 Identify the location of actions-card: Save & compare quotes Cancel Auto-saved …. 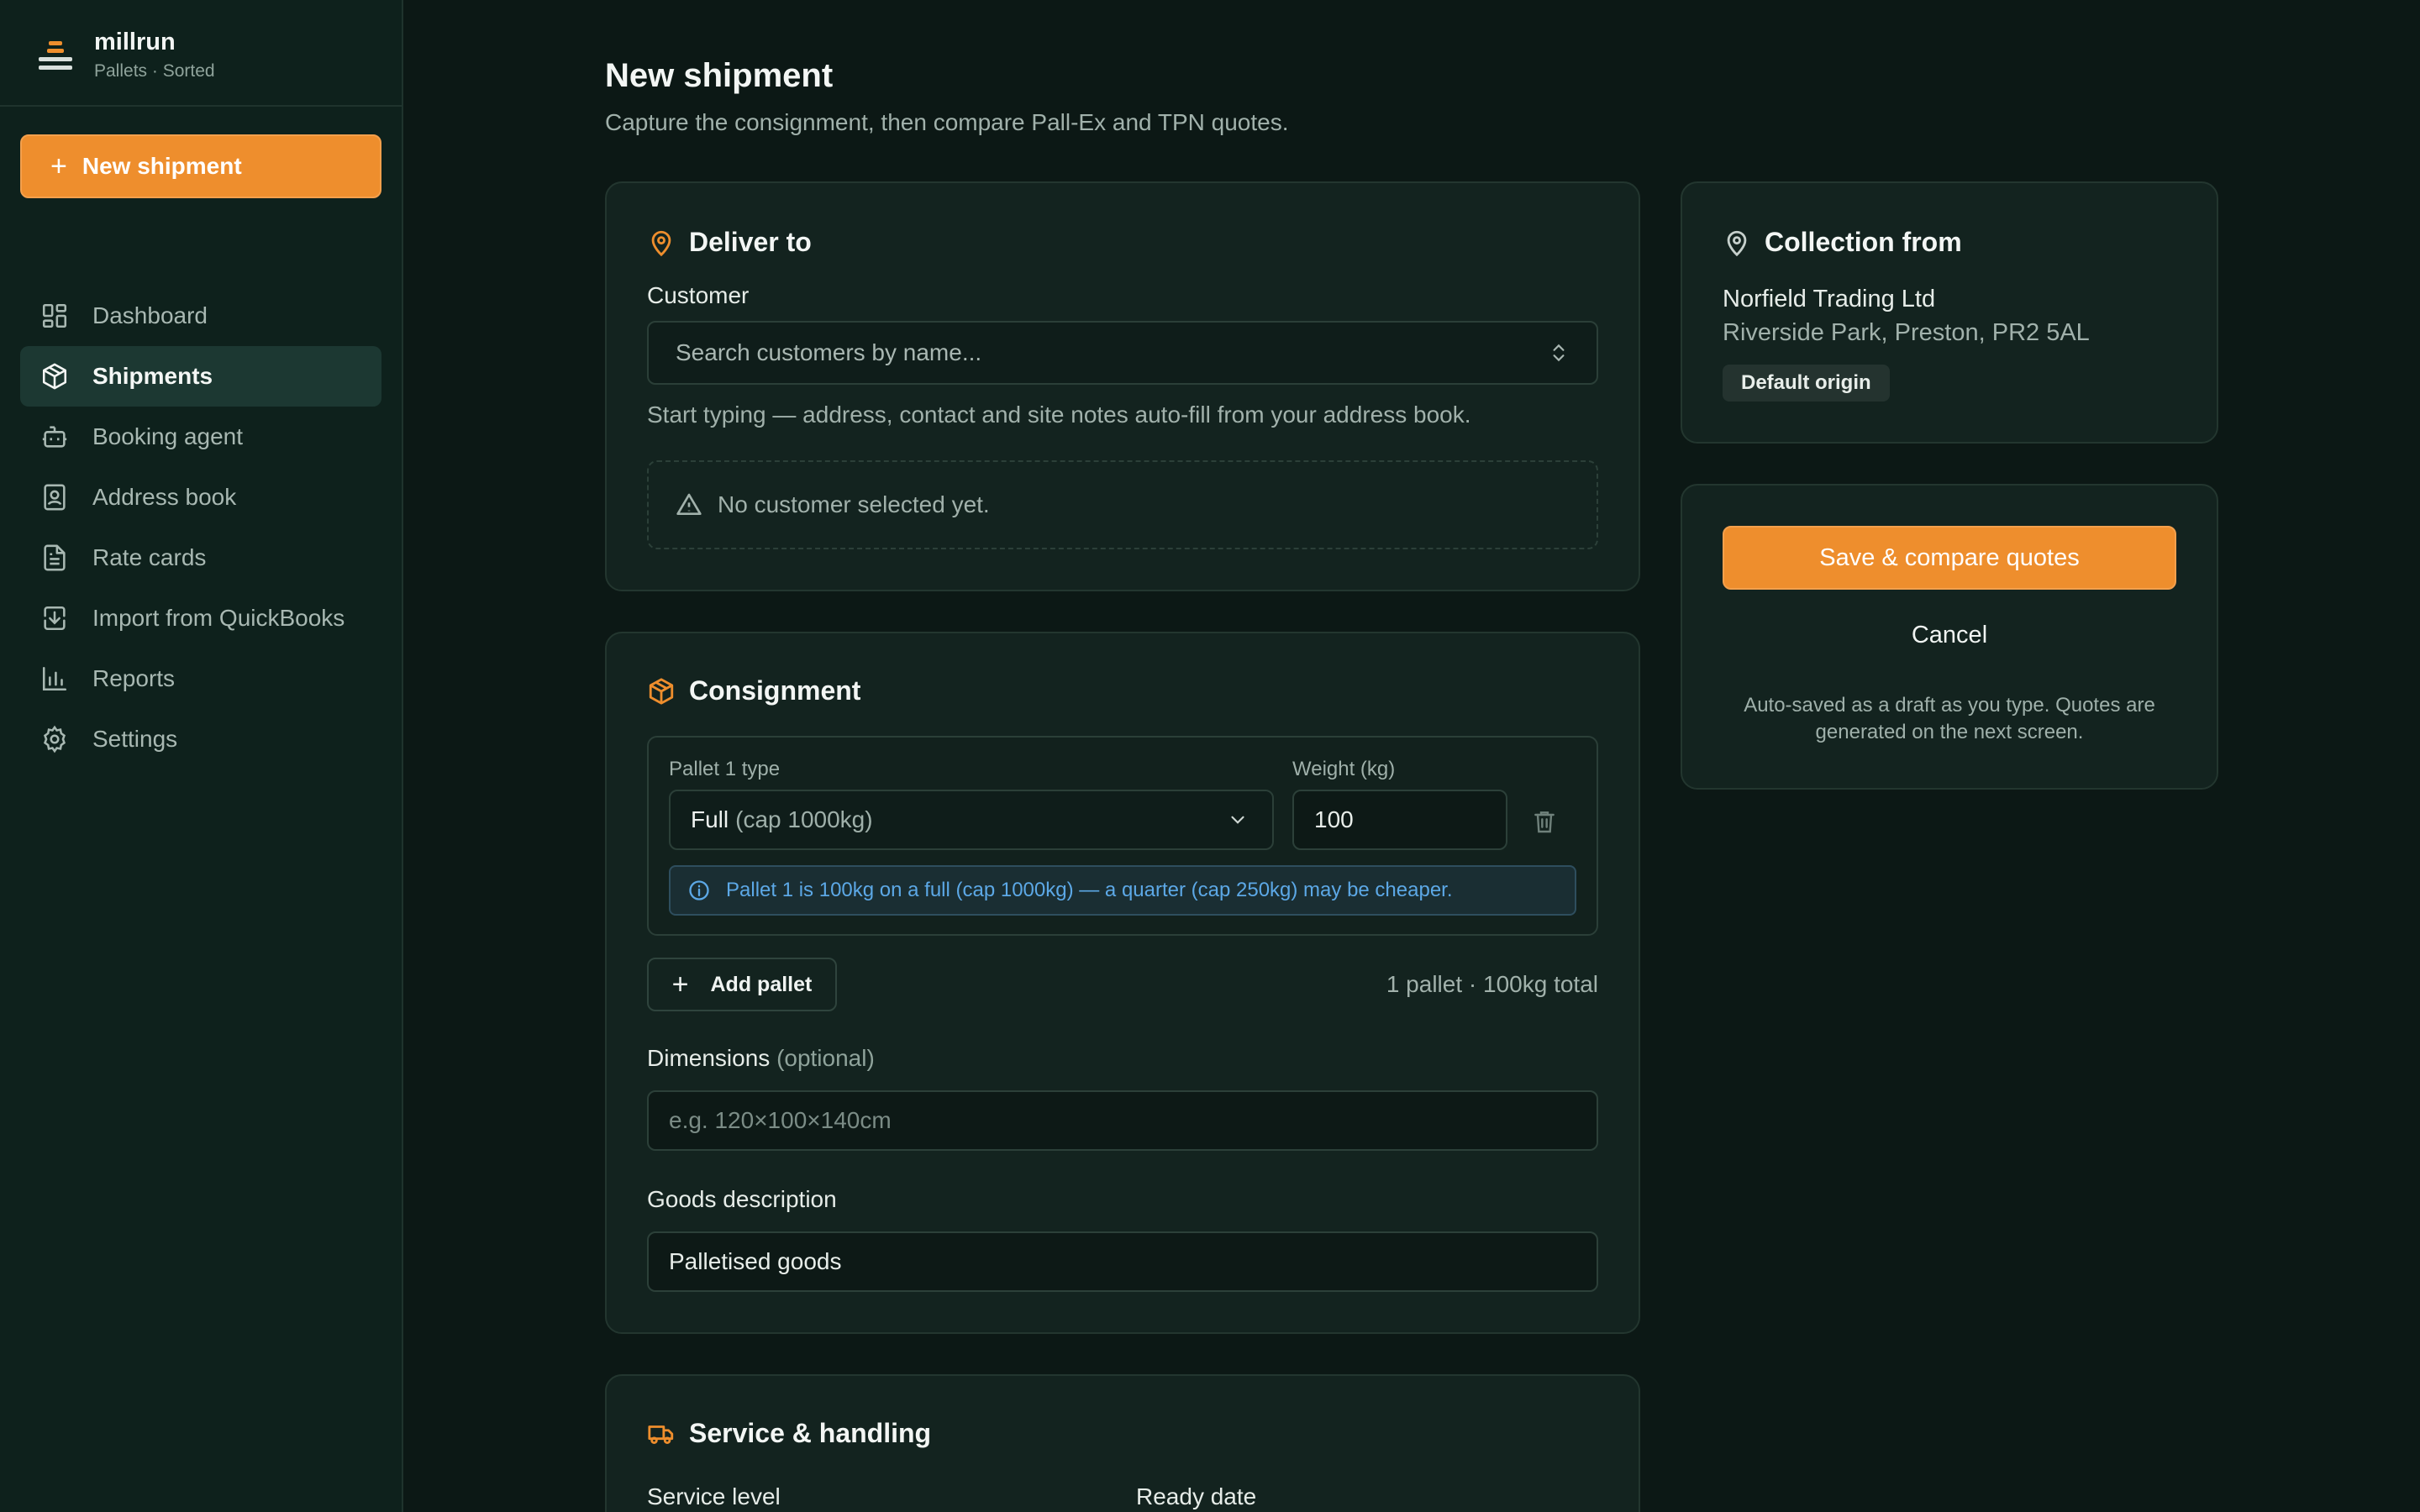
(1949, 637).